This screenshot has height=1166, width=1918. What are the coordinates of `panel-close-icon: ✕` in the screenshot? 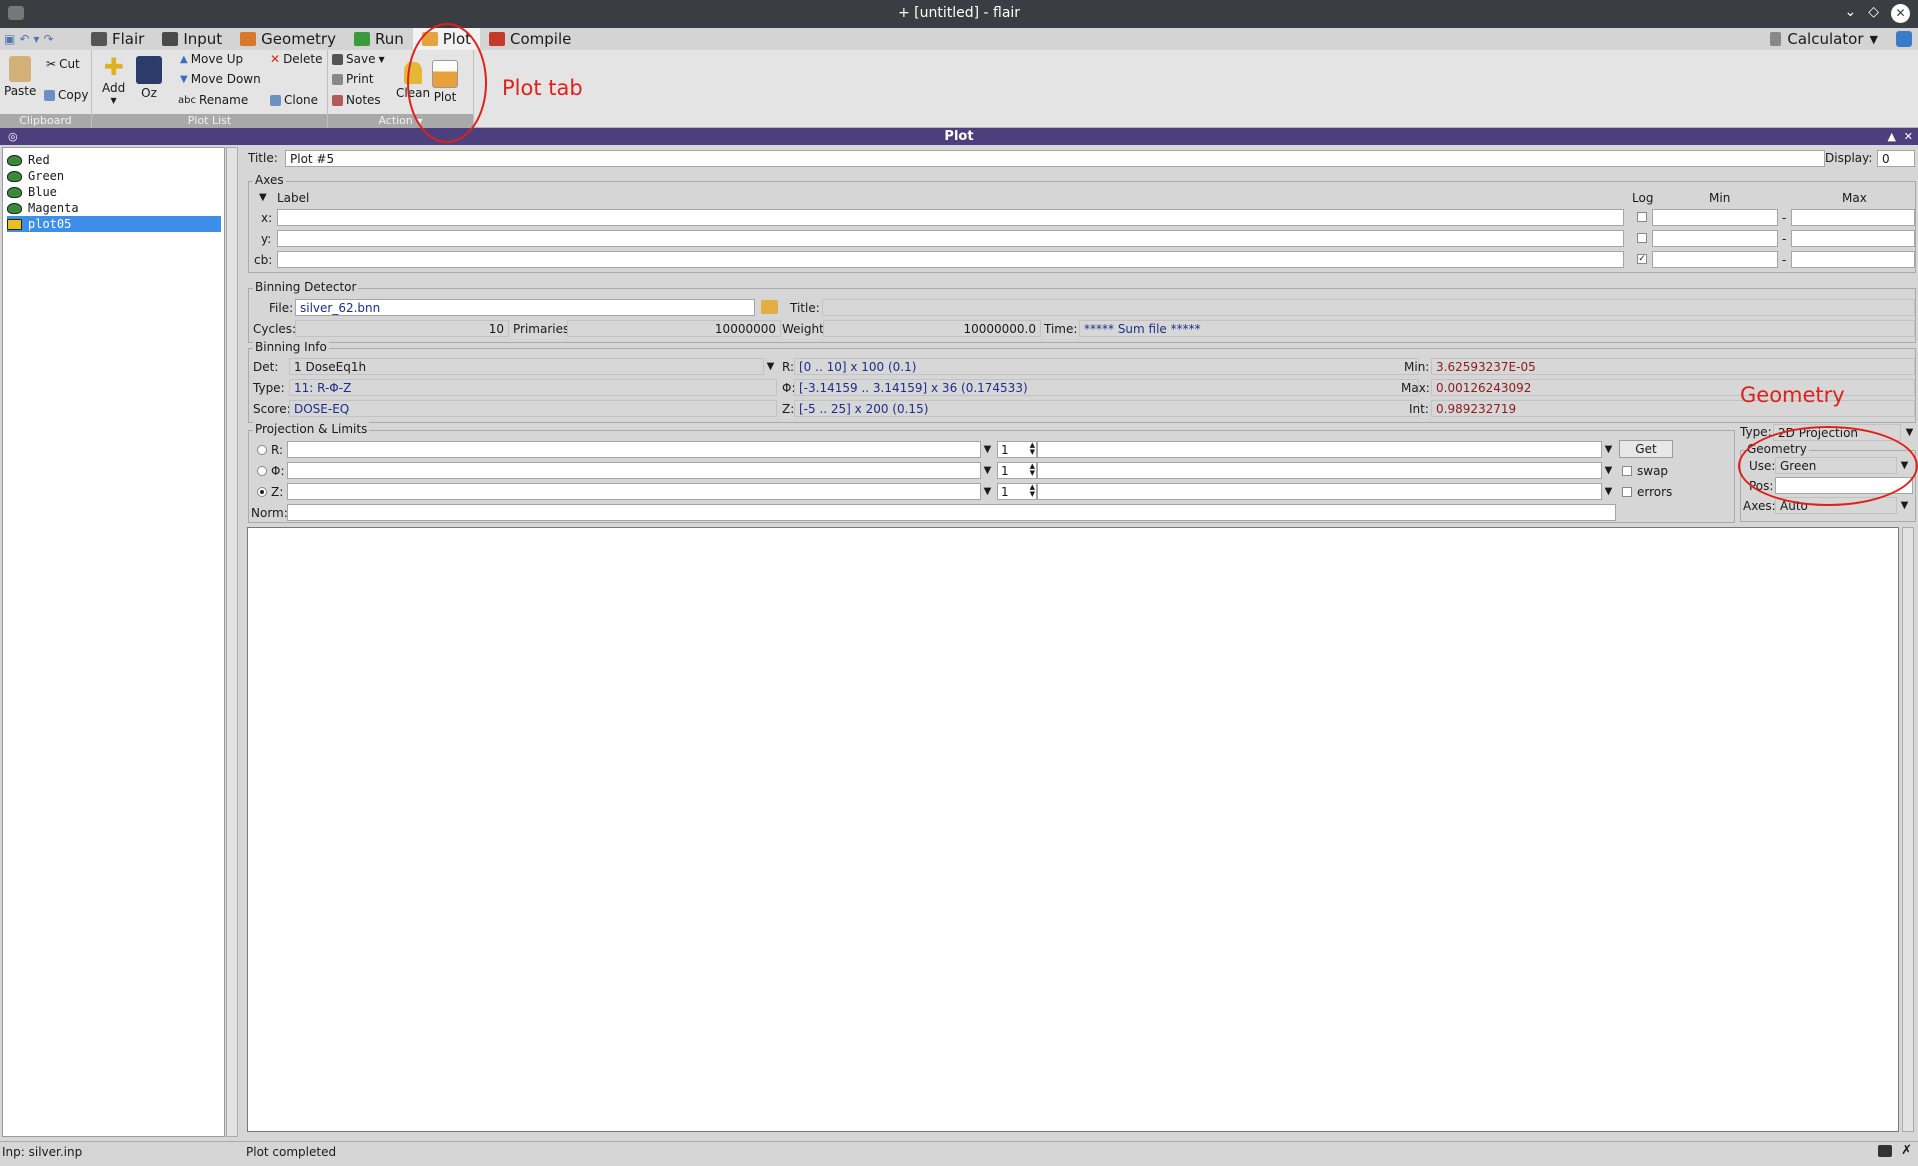 It's located at (1908, 136).